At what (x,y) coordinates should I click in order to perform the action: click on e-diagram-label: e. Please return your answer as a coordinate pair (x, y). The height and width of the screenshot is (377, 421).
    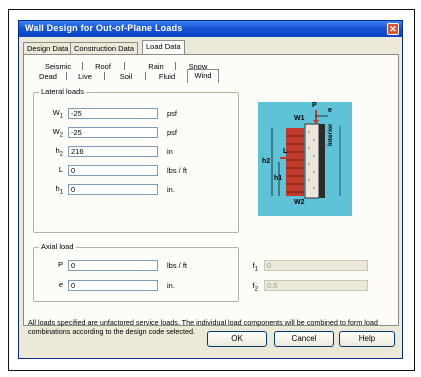
    Looking at the image, I should click on (330, 110).